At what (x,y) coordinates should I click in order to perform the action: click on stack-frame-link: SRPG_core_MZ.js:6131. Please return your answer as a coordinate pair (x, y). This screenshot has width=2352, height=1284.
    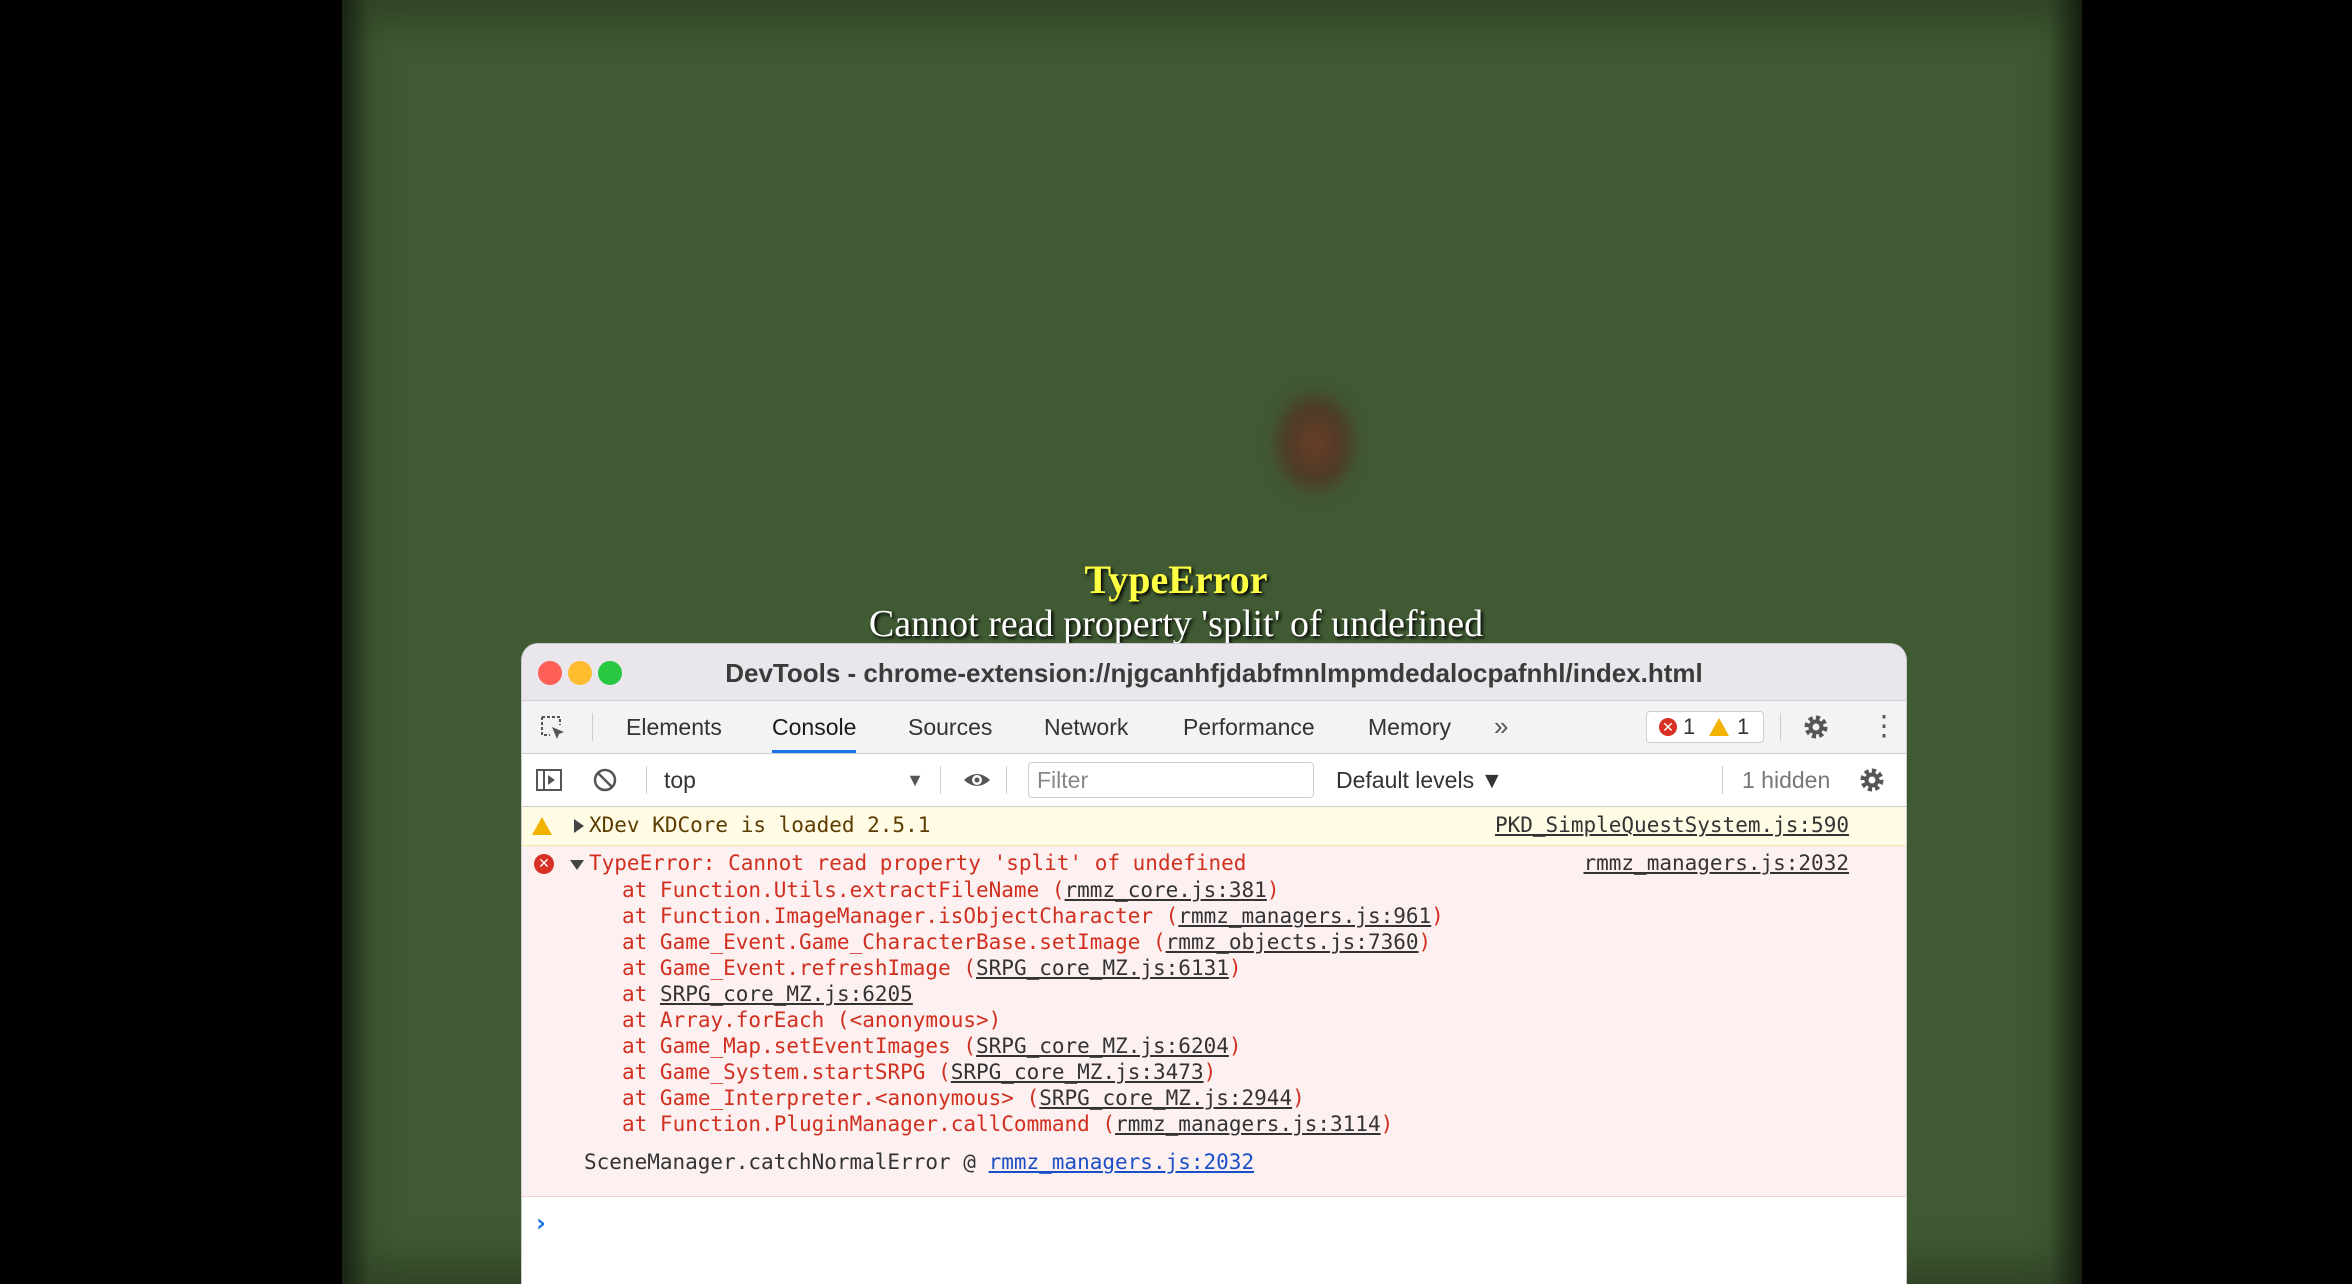
    Looking at the image, I should click on (1102, 968).